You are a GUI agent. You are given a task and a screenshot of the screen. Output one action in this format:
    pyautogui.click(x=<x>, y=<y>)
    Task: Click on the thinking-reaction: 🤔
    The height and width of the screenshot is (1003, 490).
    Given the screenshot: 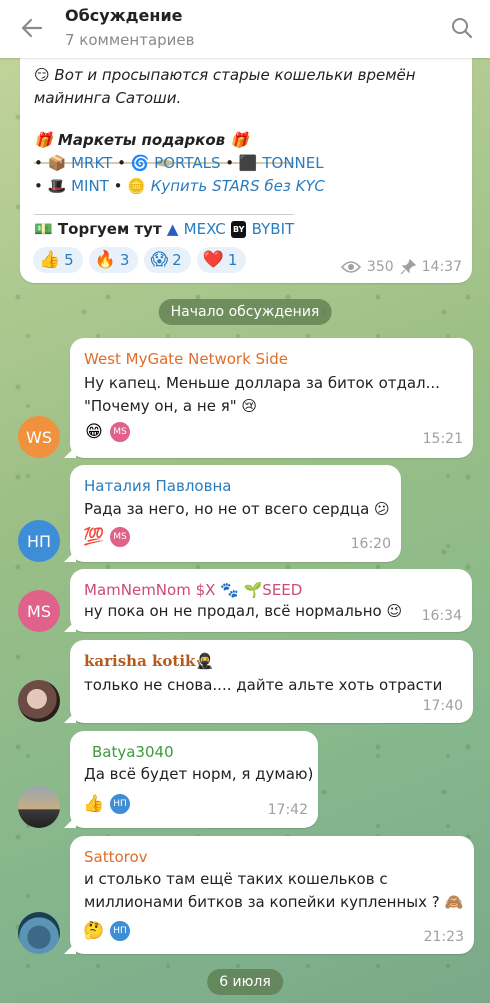 What is the action you would take?
    pyautogui.click(x=94, y=930)
    